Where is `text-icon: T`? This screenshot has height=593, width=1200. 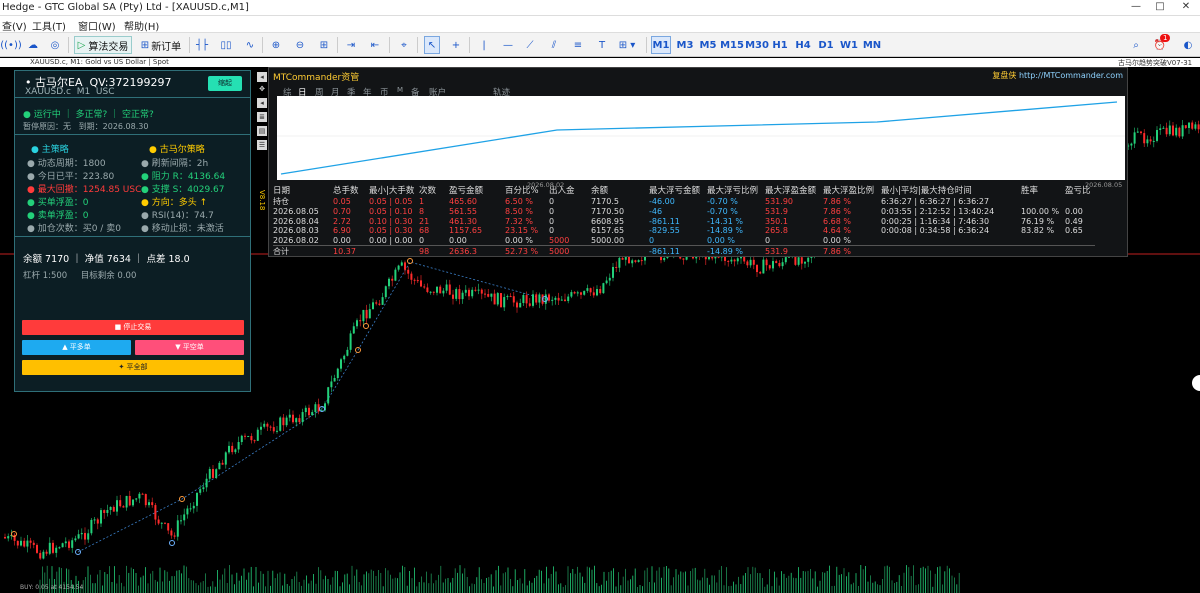 text-icon: T is located at coordinates (602, 45).